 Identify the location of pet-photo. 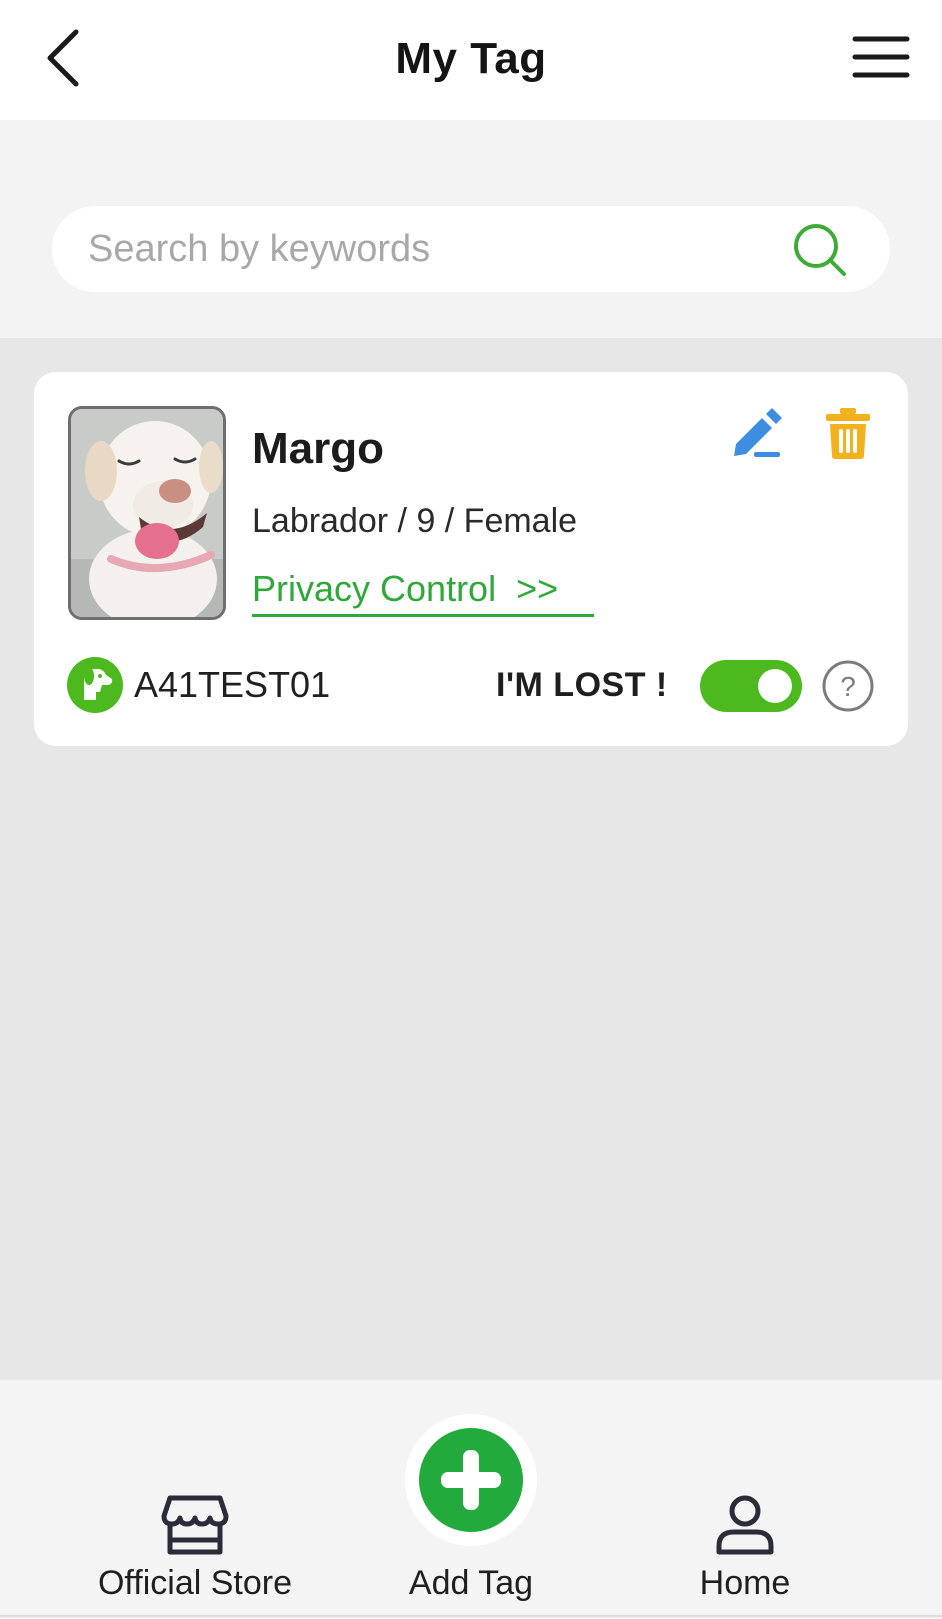
(147, 513).